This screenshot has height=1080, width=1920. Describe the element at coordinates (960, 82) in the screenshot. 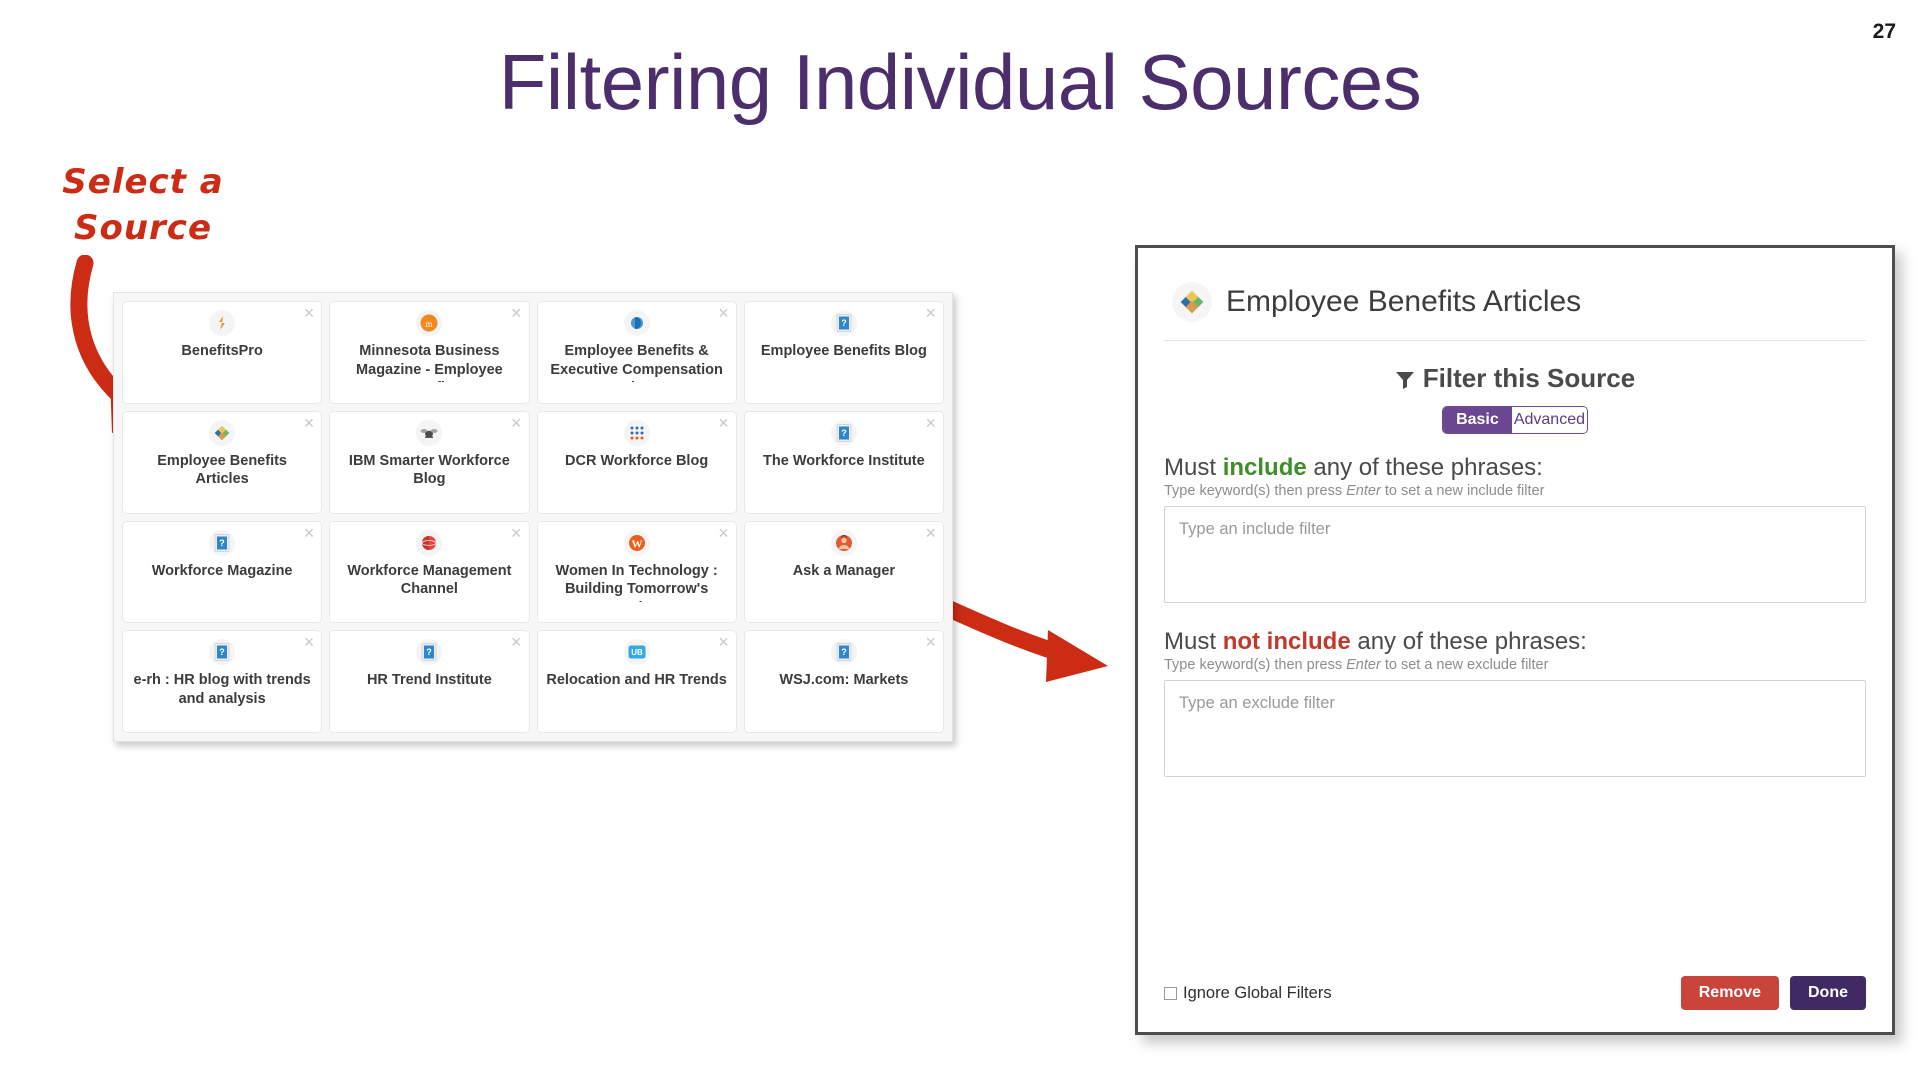

I see `page-title: Filtering Individual Sources` at that location.